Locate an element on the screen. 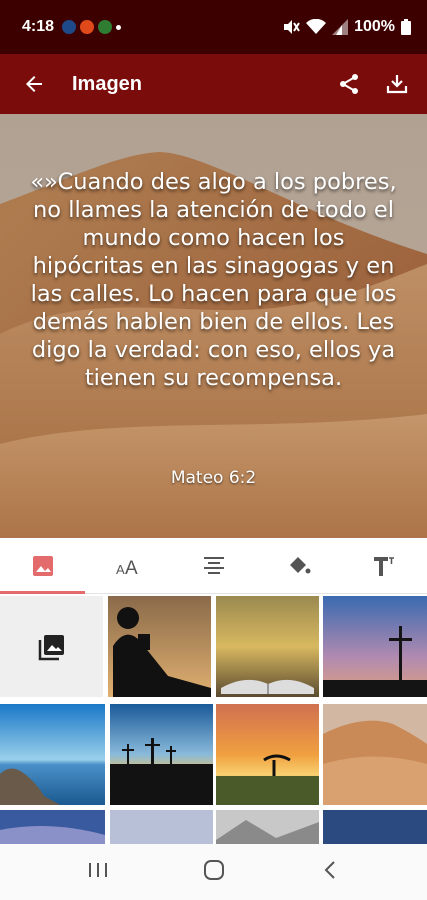 The image size is (427, 900). quote-reference: Mateo 6:2 is located at coordinates (213, 478).